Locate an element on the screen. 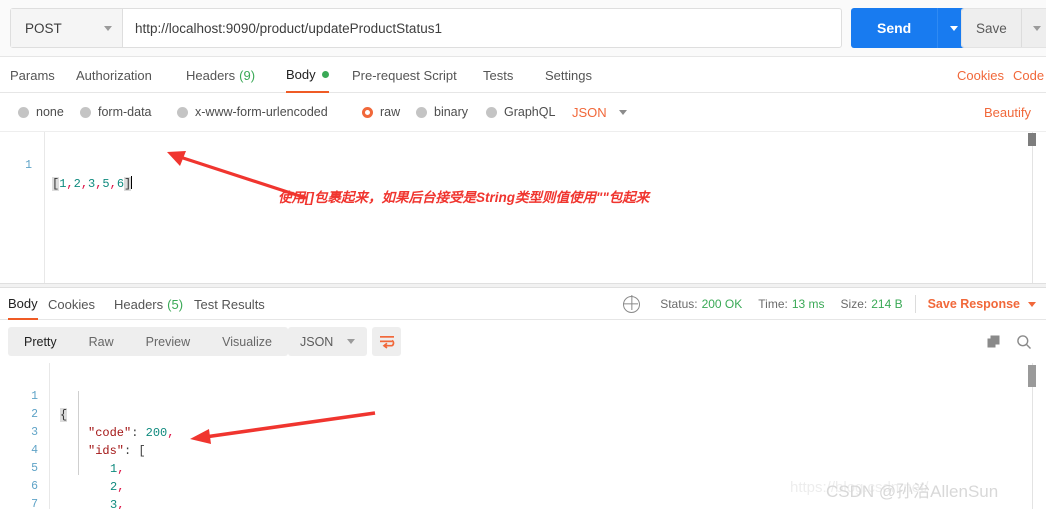  tab-tests: Tests is located at coordinates (498, 75).